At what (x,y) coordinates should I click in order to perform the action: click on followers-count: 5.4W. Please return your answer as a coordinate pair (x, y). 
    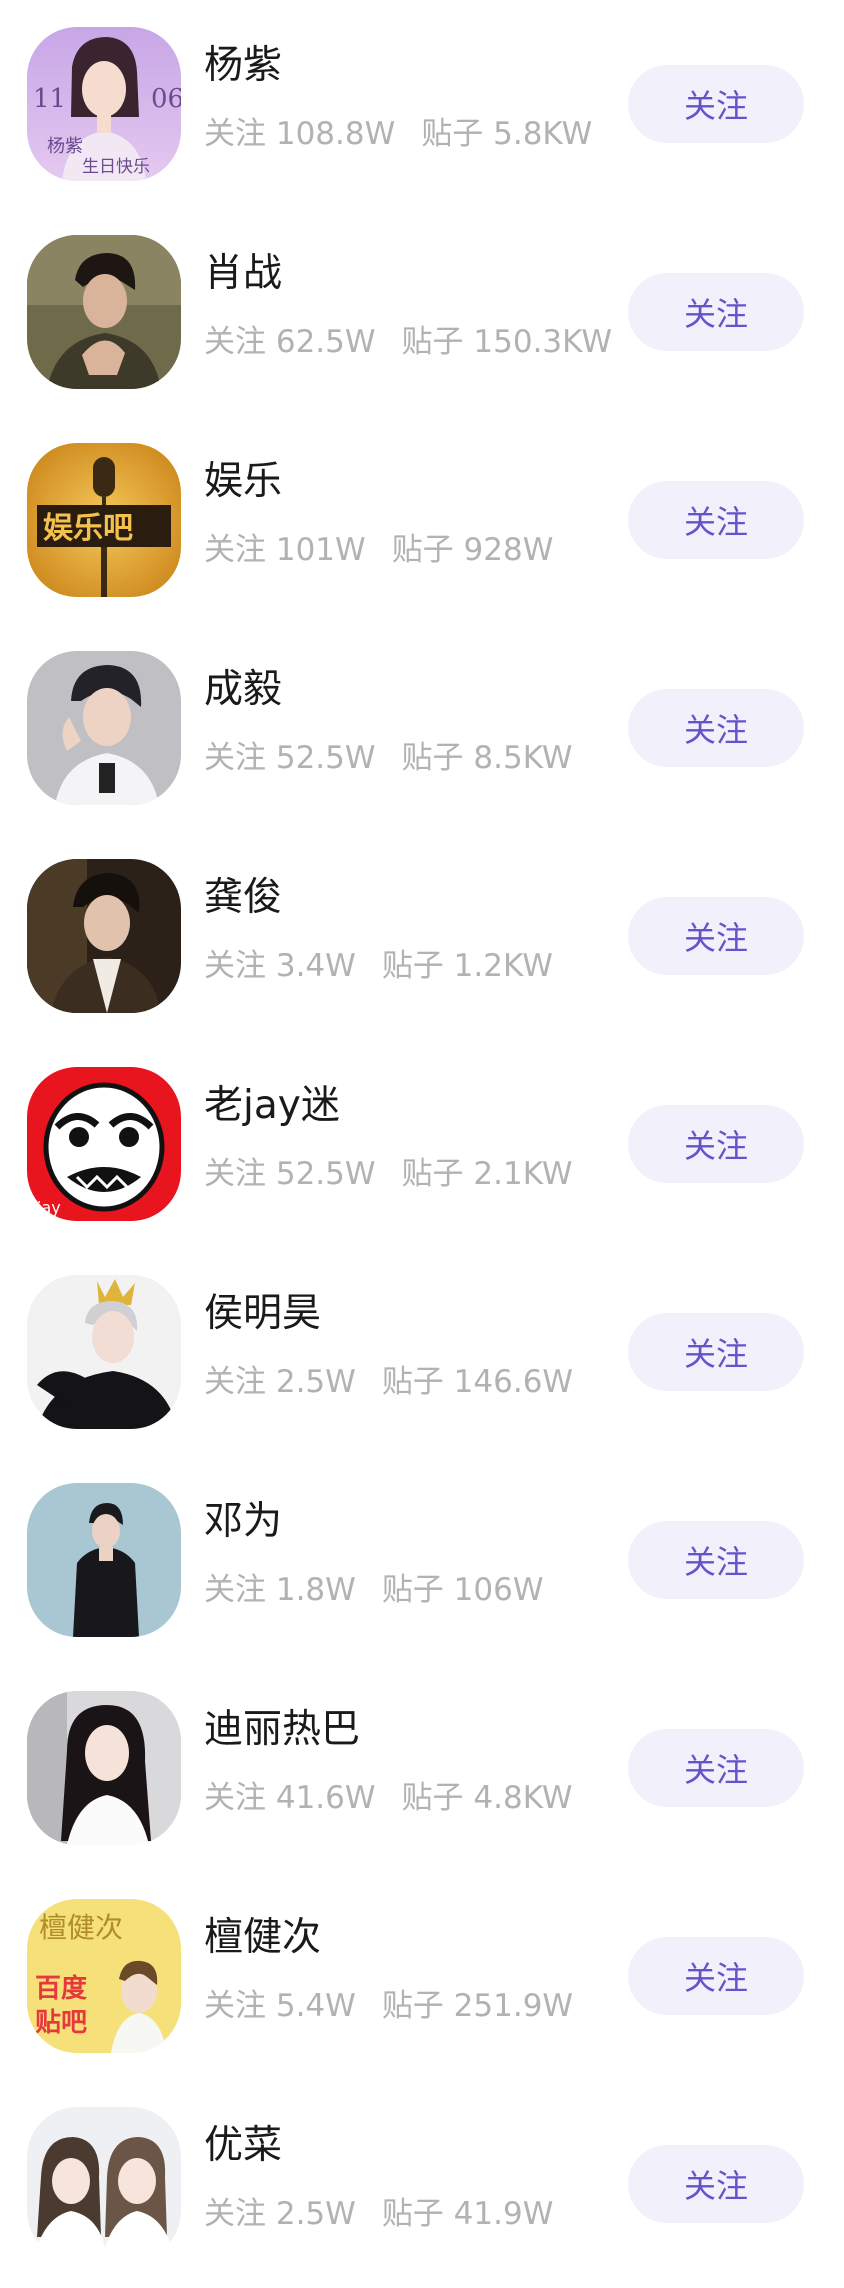
    Looking at the image, I should click on (315, 2006).